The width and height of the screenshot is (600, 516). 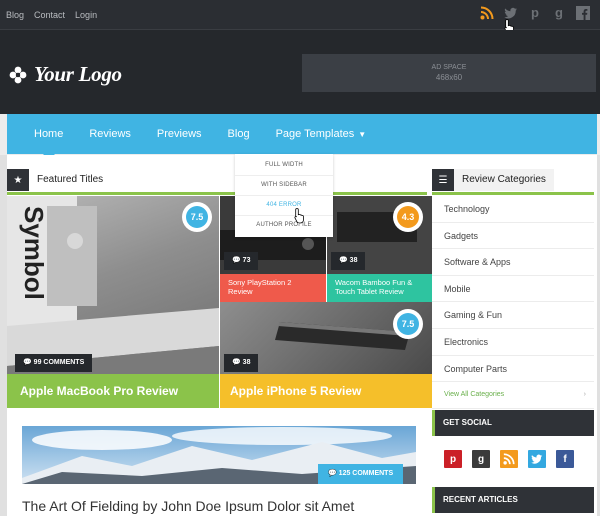 I want to click on rating-badge-macbook: 7.5, so click(x=197, y=217).